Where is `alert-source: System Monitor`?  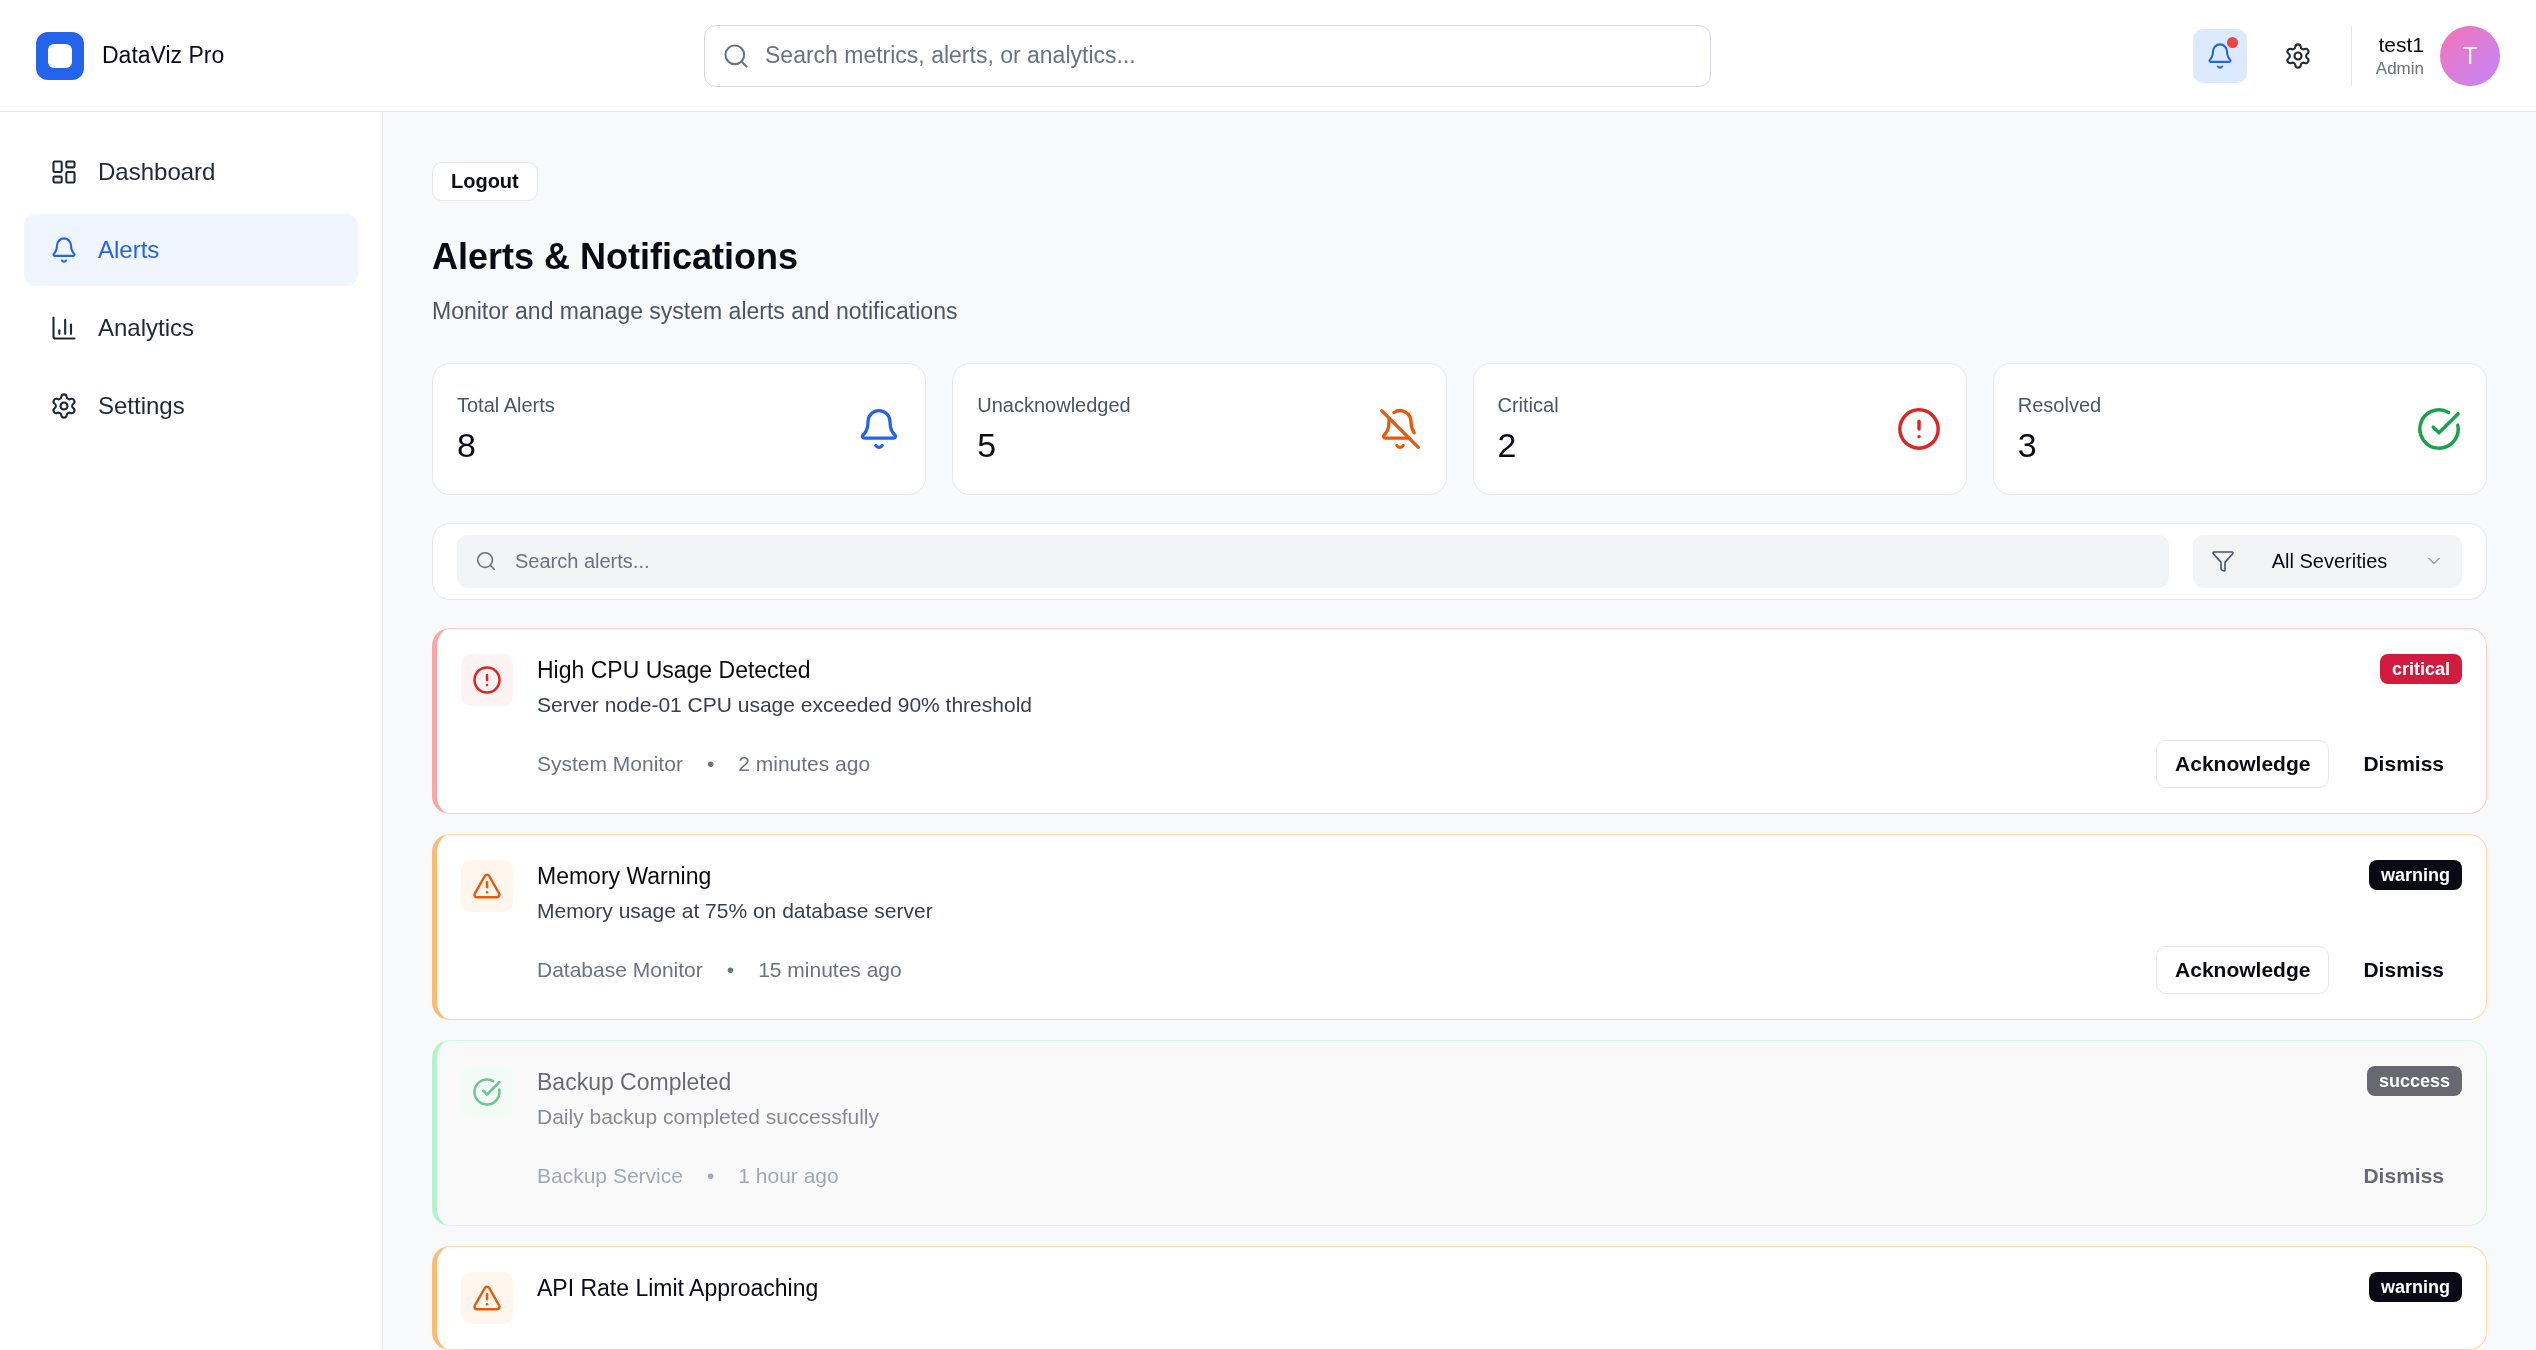
alert-source: System Monitor is located at coordinates (610, 764).